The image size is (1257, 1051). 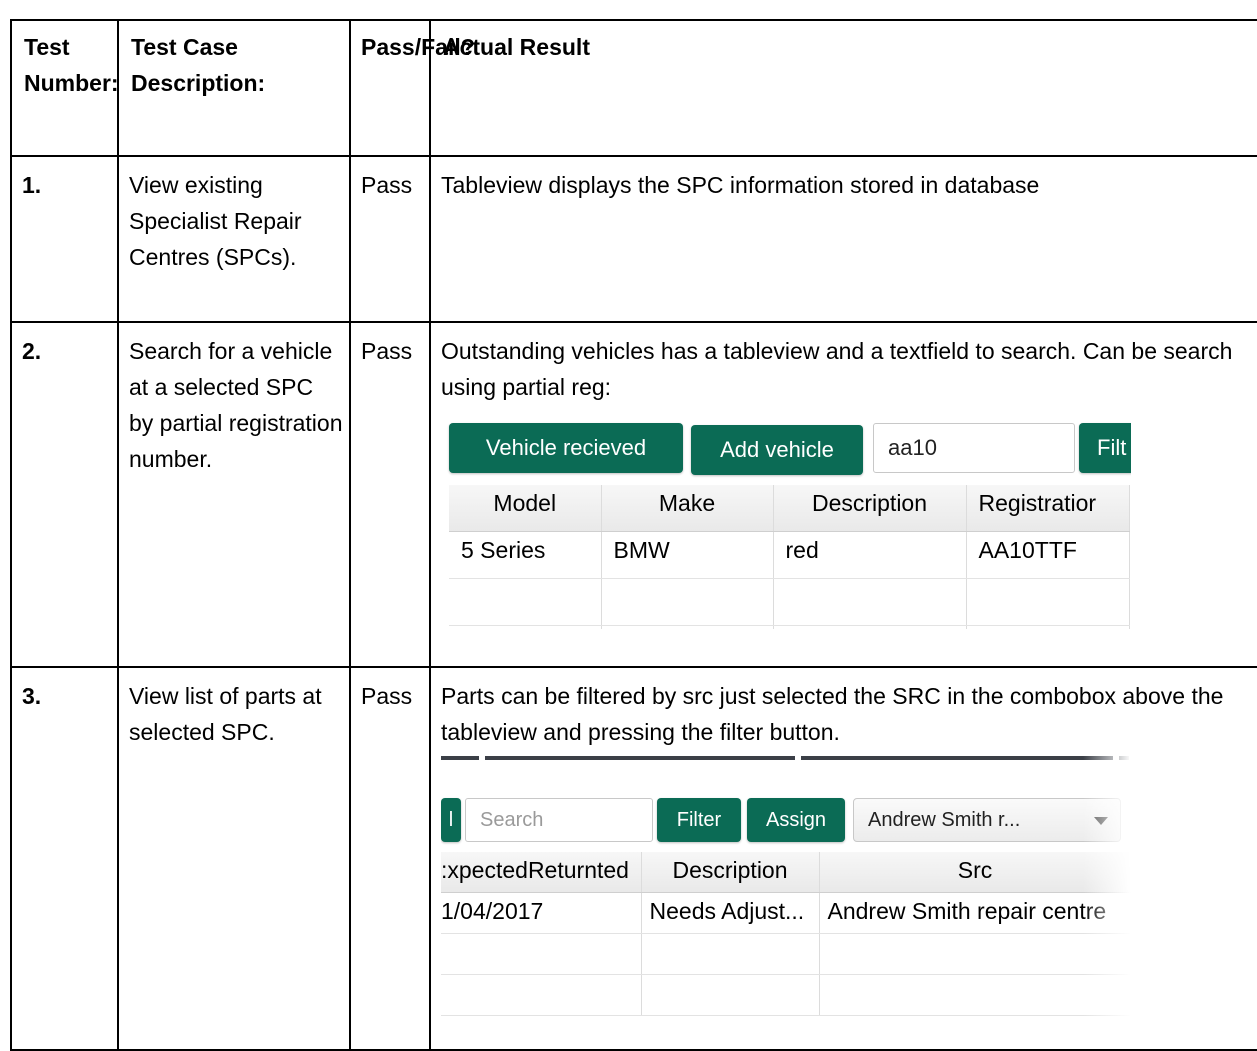 I want to click on header-test-number: Test Number:, so click(x=64, y=88).